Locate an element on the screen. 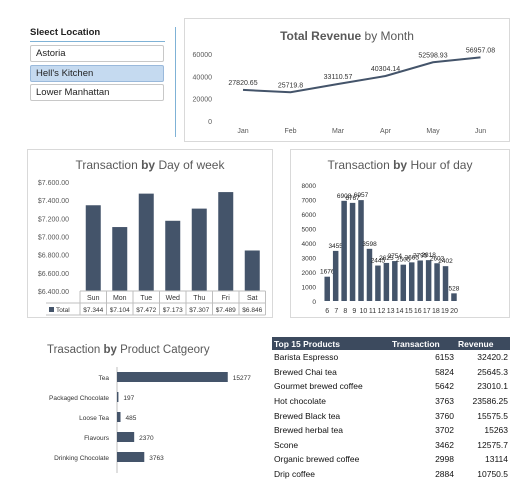  data-label: 27820.65 is located at coordinates (242, 83).